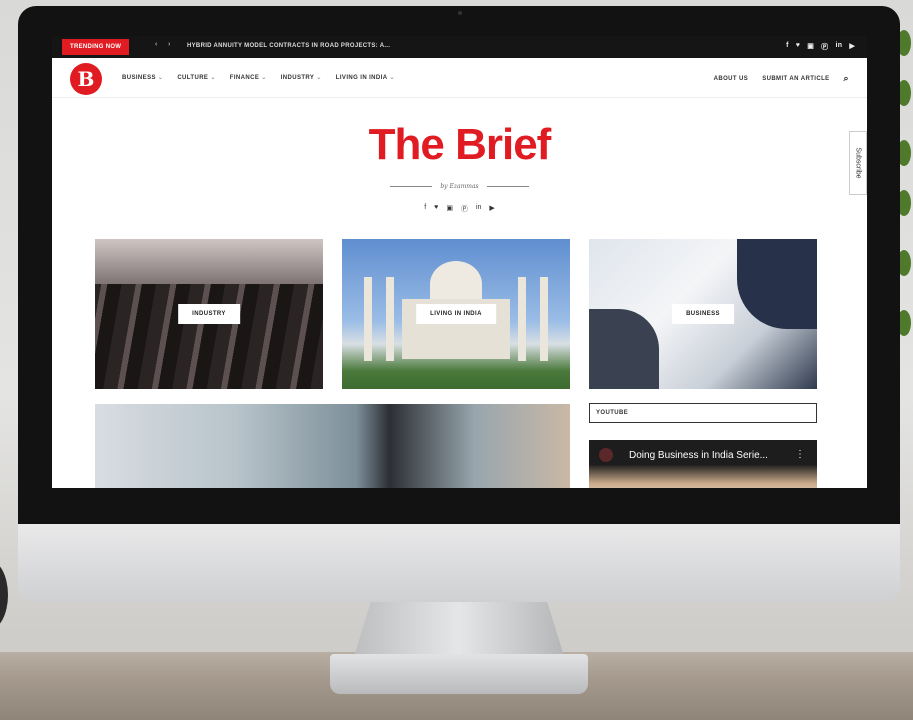  I want to click on about-us-link: ABOUT US, so click(731, 79).